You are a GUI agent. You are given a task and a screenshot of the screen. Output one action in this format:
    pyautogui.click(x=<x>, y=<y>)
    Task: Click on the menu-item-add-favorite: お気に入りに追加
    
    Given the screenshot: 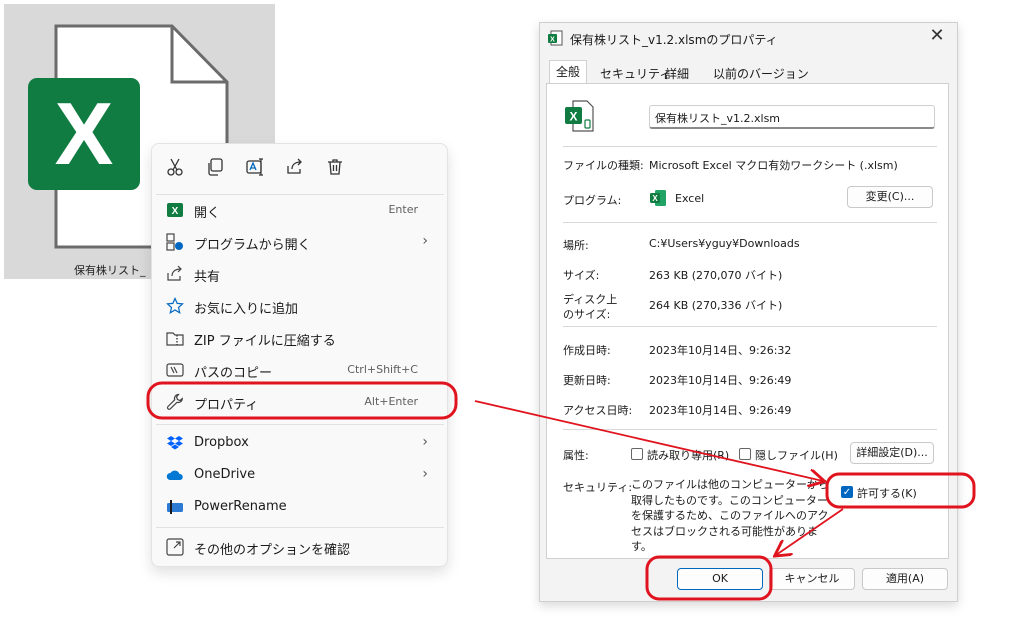 What is the action you would take?
    pyautogui.click(x=300, y=306)
    